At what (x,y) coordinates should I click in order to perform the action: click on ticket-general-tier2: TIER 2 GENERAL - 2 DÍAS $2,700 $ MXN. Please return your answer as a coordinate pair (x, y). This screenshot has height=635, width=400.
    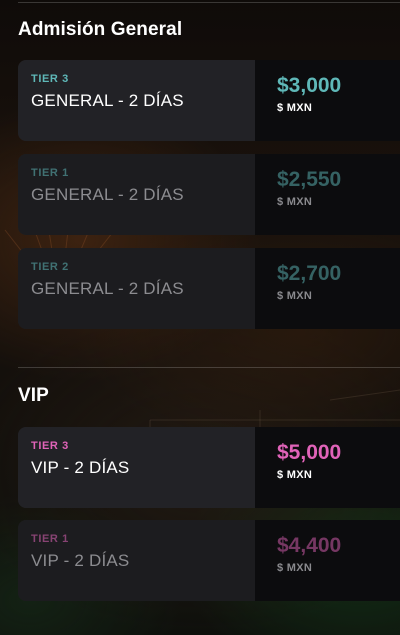
    Looking at the image, I should click on (209, 288).